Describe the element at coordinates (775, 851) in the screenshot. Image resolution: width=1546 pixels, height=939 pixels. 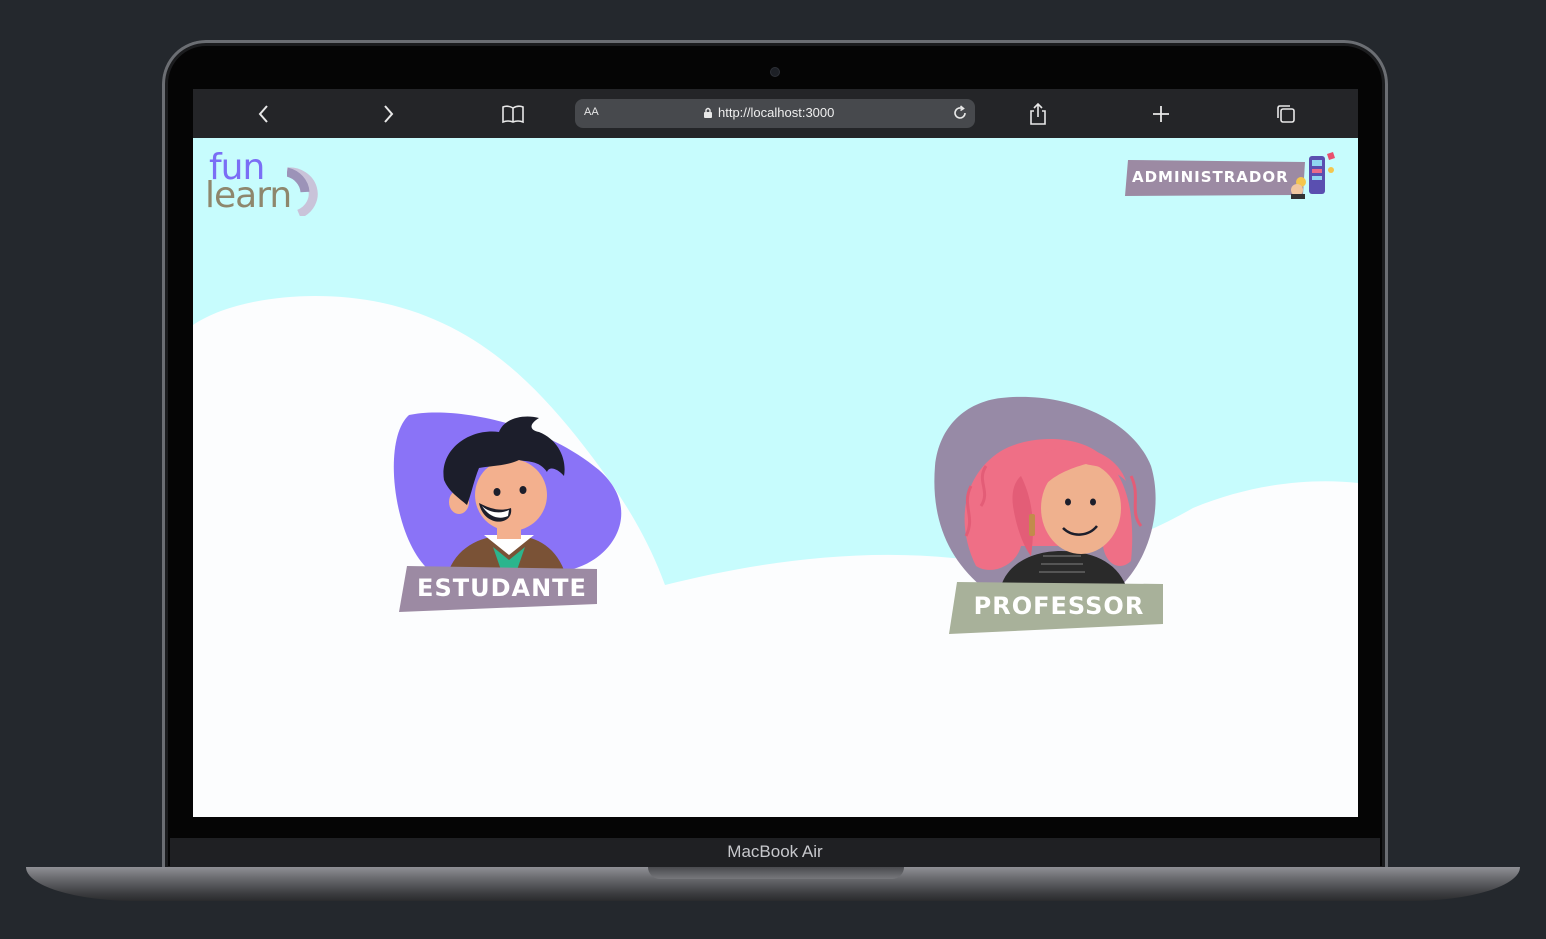
I see `device-brand: MacBook Air` at that location.